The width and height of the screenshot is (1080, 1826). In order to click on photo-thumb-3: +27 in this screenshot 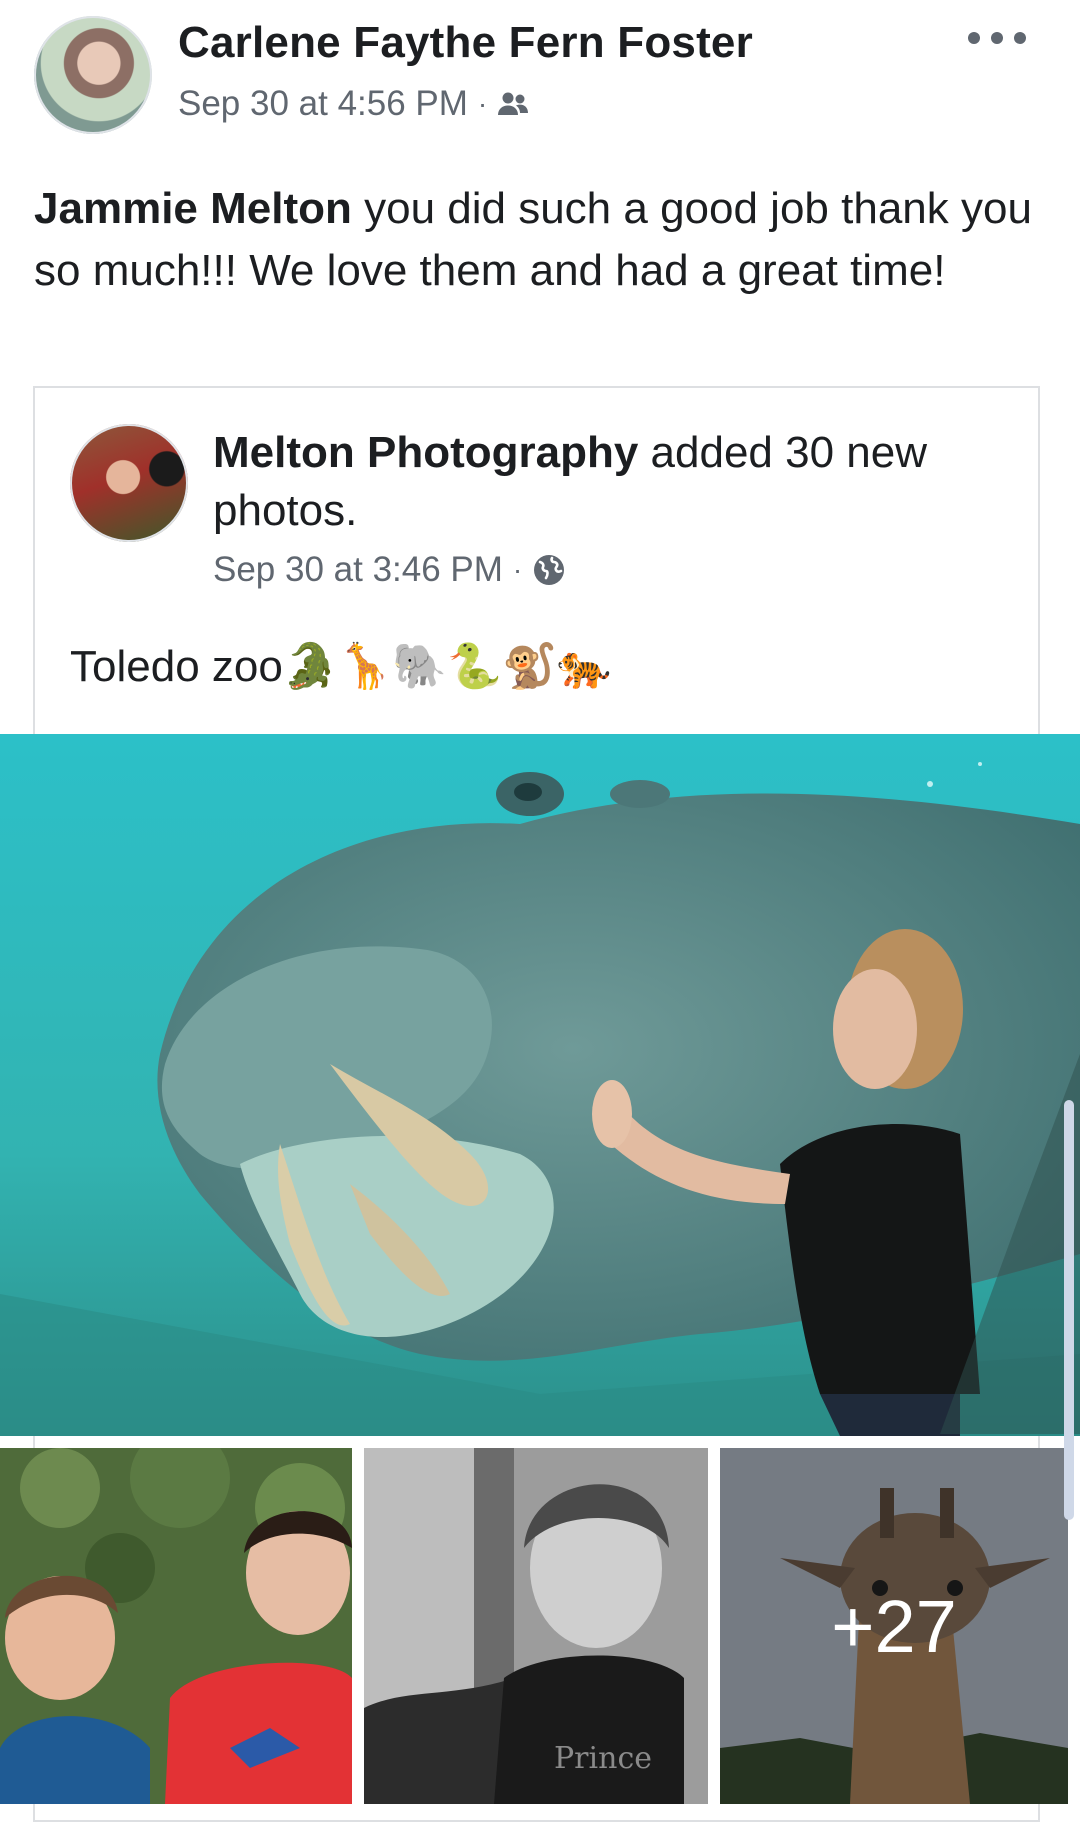, I will do `click(894, 1626)`.